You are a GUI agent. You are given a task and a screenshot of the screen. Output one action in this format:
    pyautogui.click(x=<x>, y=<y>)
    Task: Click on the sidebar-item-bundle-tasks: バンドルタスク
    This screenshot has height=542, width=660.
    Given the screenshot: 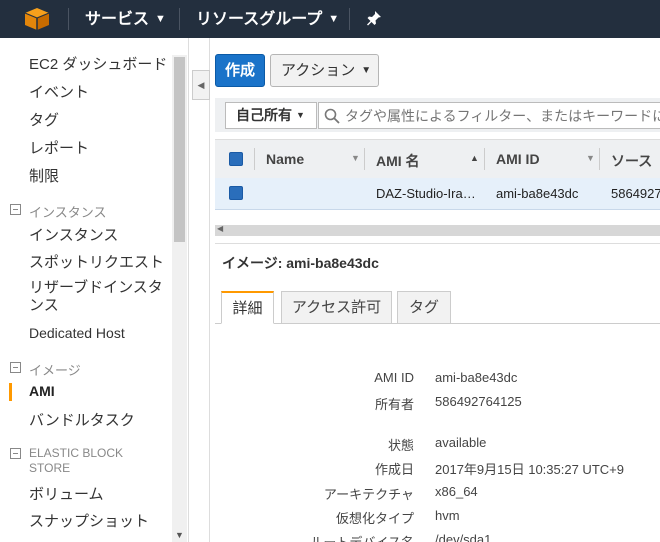 What is the action you would take?
    pyautogui.click(x=82, y=419)
    